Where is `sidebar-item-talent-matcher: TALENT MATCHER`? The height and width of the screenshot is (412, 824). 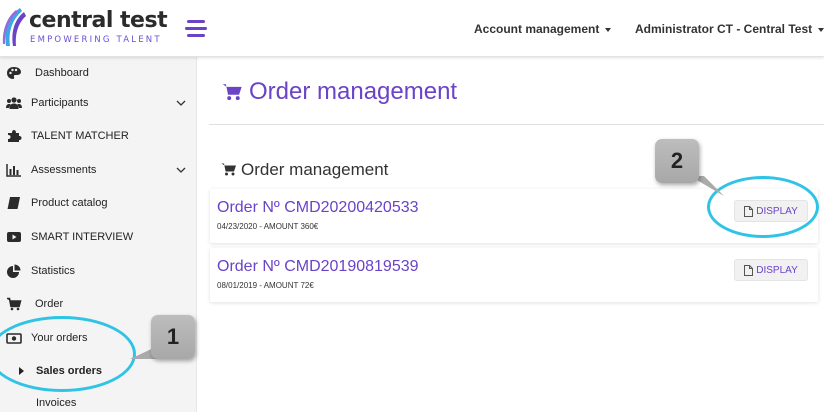 sidebar-item-talent-matcher: TALENT MATCHER is located at coordinates (98, 136).